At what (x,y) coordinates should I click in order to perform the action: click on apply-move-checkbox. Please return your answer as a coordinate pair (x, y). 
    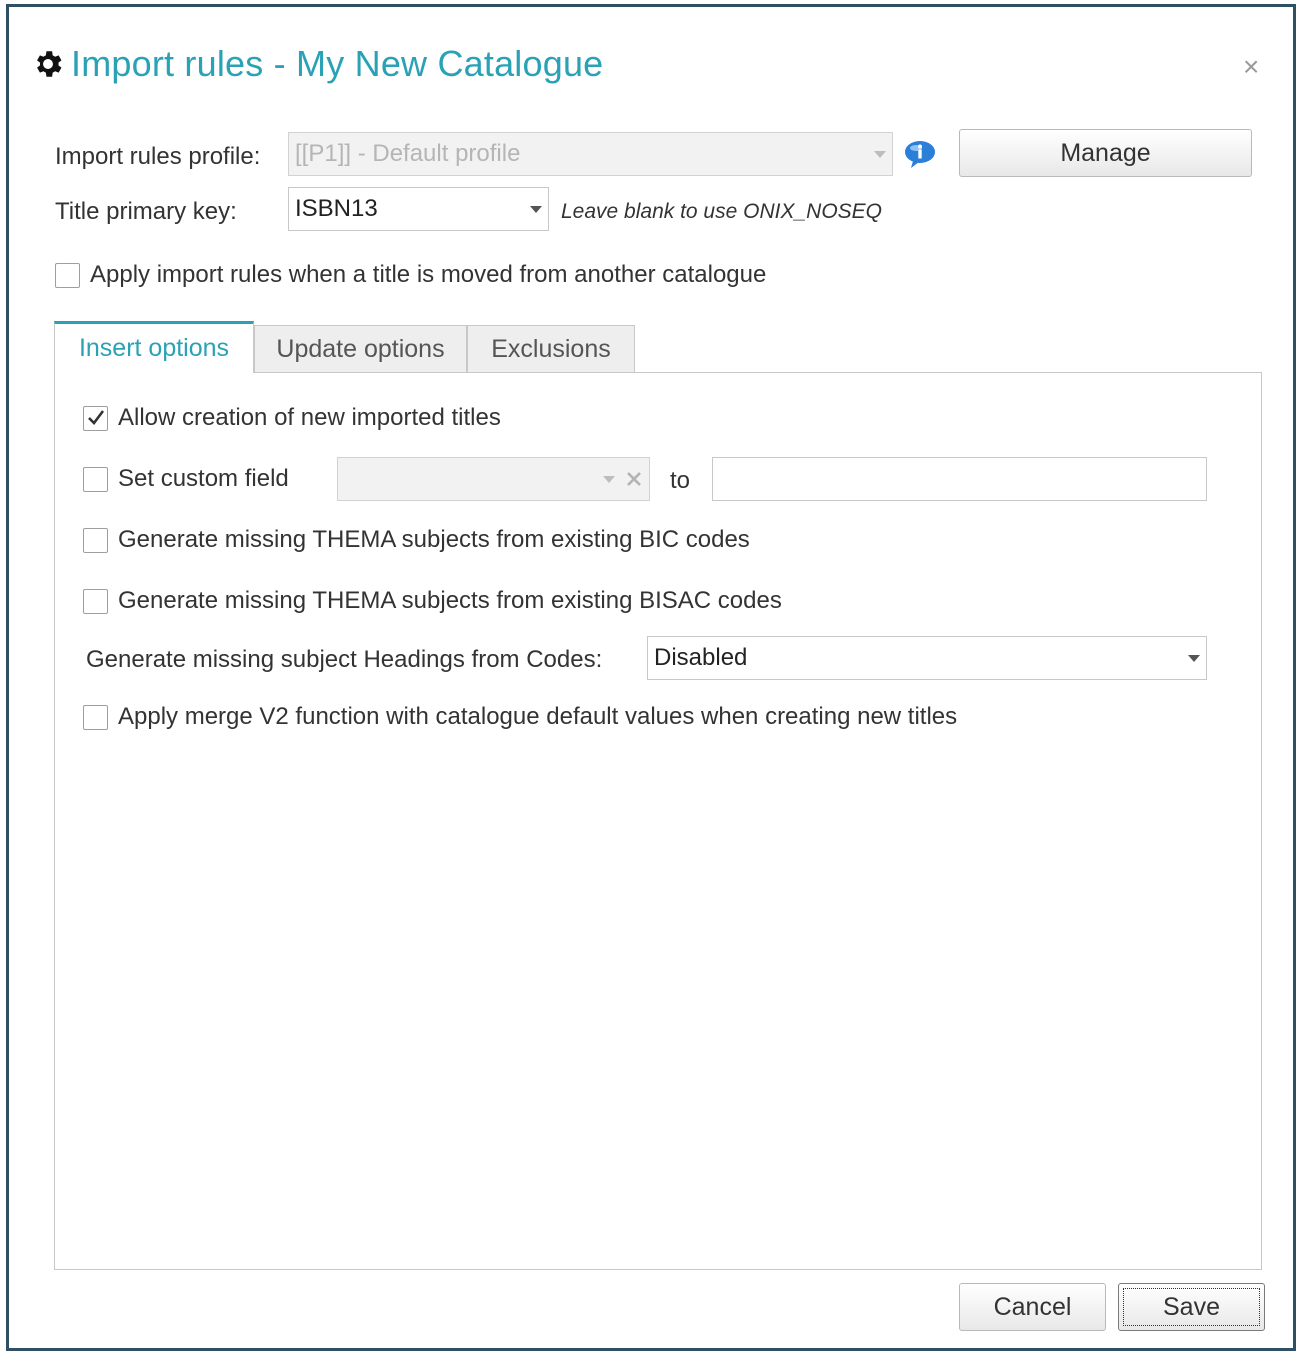
    Looking at the image, I should click on (67, 275).